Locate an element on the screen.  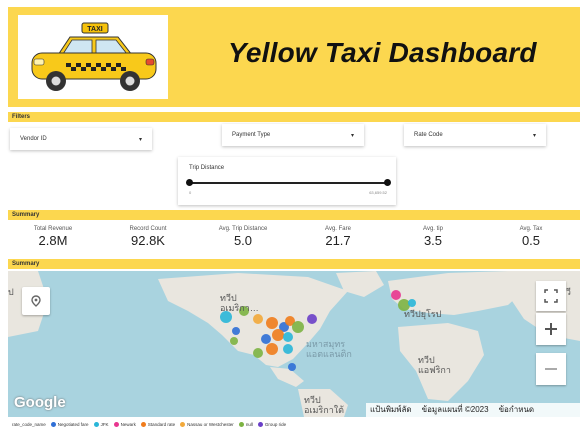
legend-item: Negotiated fare is located at coordinates (69, 424).